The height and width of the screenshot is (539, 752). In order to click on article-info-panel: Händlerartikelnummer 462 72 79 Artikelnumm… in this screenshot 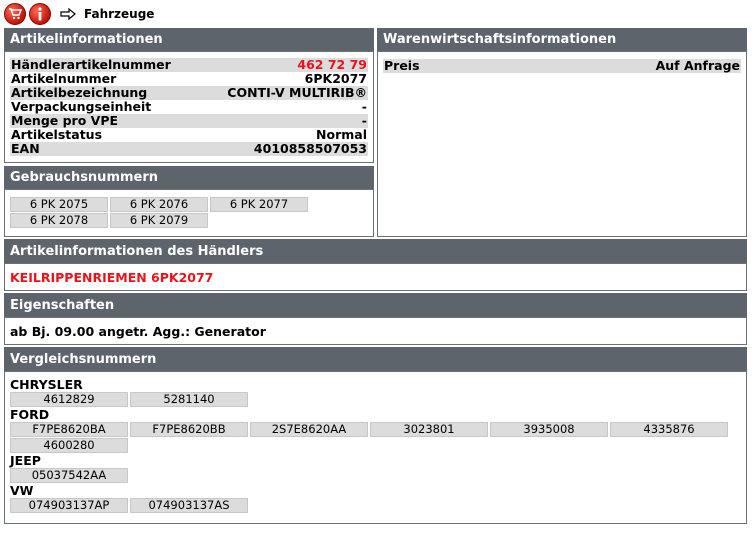, I will do `click(189, 107)`.